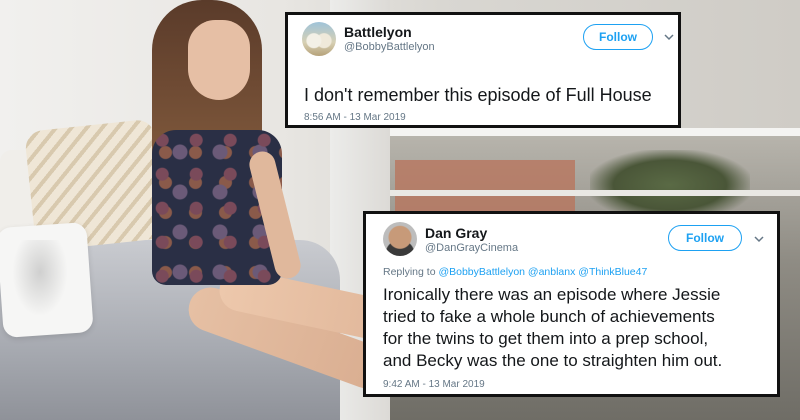  Describe the element at coordinates (378, 32) in the screenshot. I see `tweet-author-name: Battlelyon` at that location.